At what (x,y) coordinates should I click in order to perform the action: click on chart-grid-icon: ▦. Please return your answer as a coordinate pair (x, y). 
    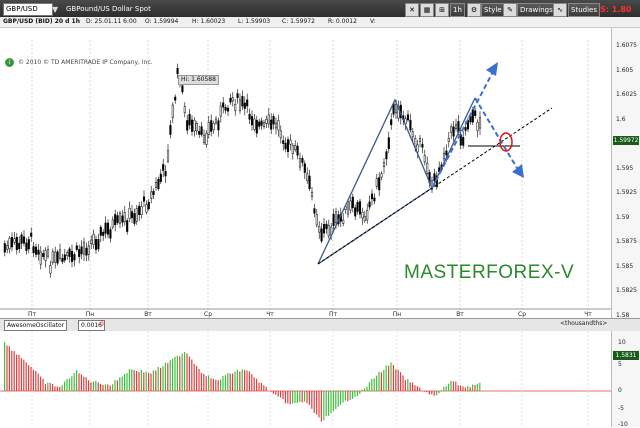
    Looking at the image, I should click on (427, 10).